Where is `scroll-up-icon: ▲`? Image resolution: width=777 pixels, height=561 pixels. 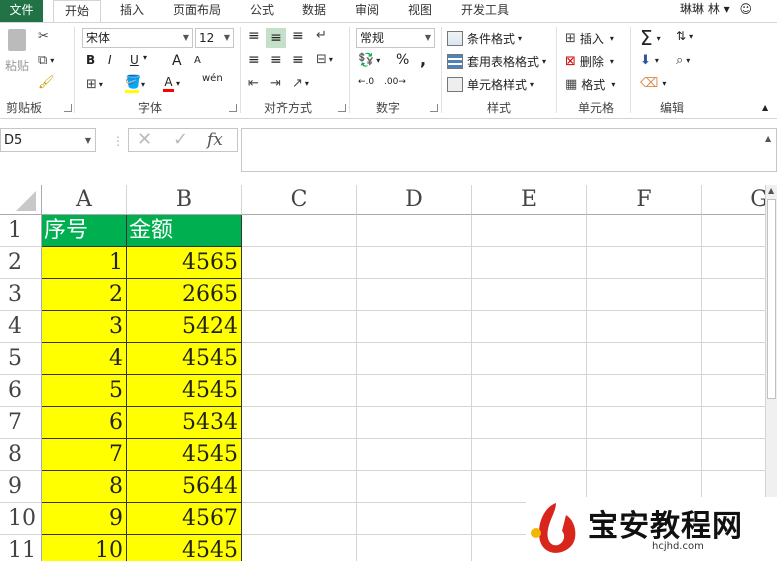 scroll-up-icon: ▲ is located at coordinates (771, 190).